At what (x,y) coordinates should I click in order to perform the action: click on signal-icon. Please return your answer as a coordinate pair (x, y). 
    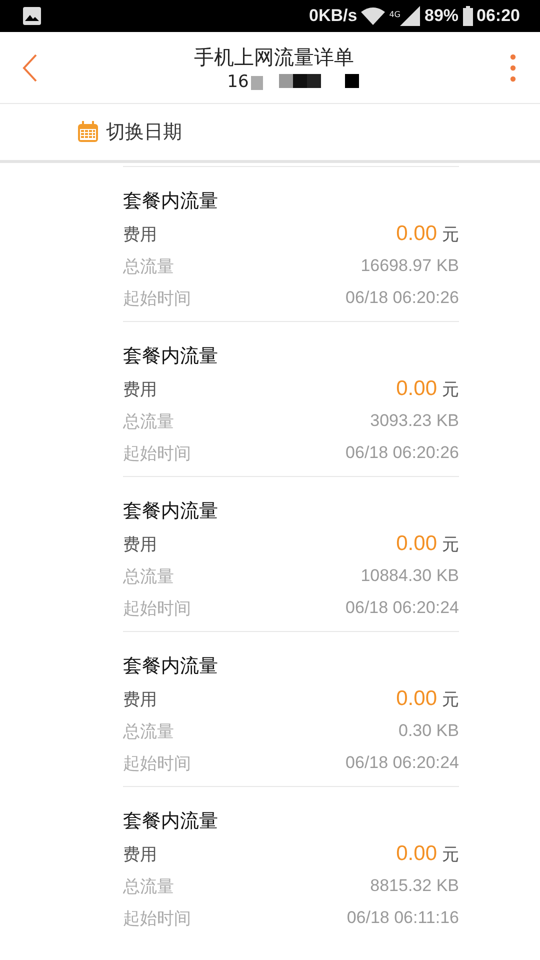
    Looking at the image, I should click on (410, 16).